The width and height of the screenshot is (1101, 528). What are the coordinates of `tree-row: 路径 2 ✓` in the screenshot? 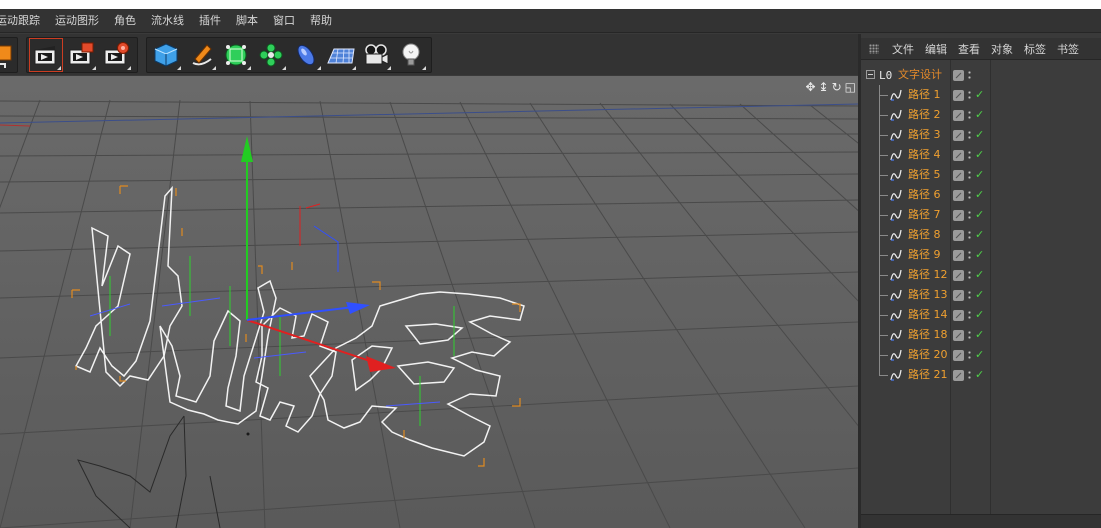 It's located at (981, 115).